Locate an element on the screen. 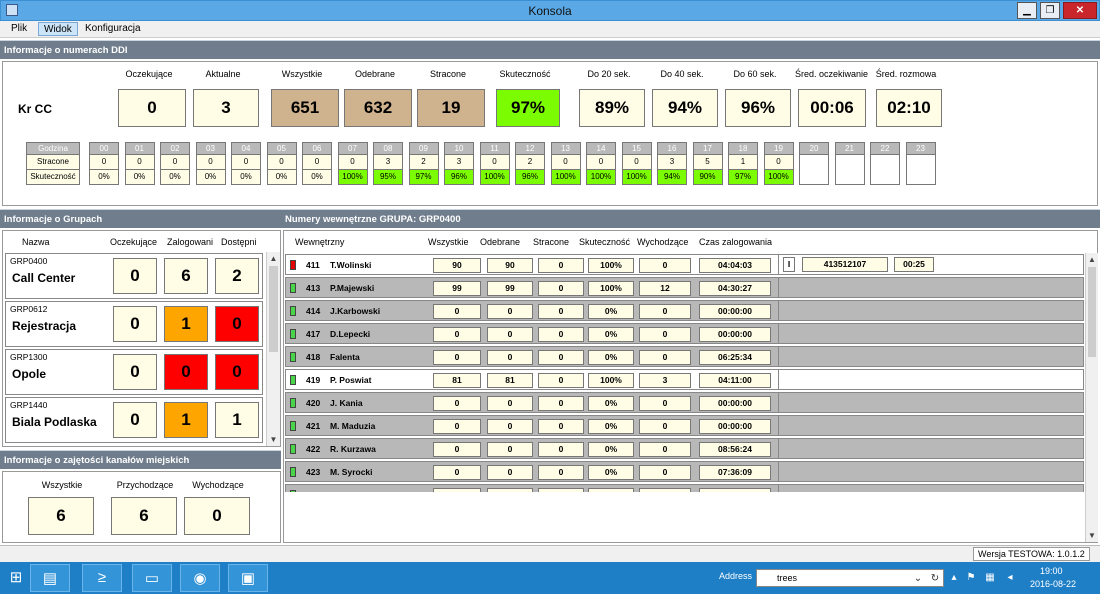  close-button: ✕ is located at coordinates (1080, 10).